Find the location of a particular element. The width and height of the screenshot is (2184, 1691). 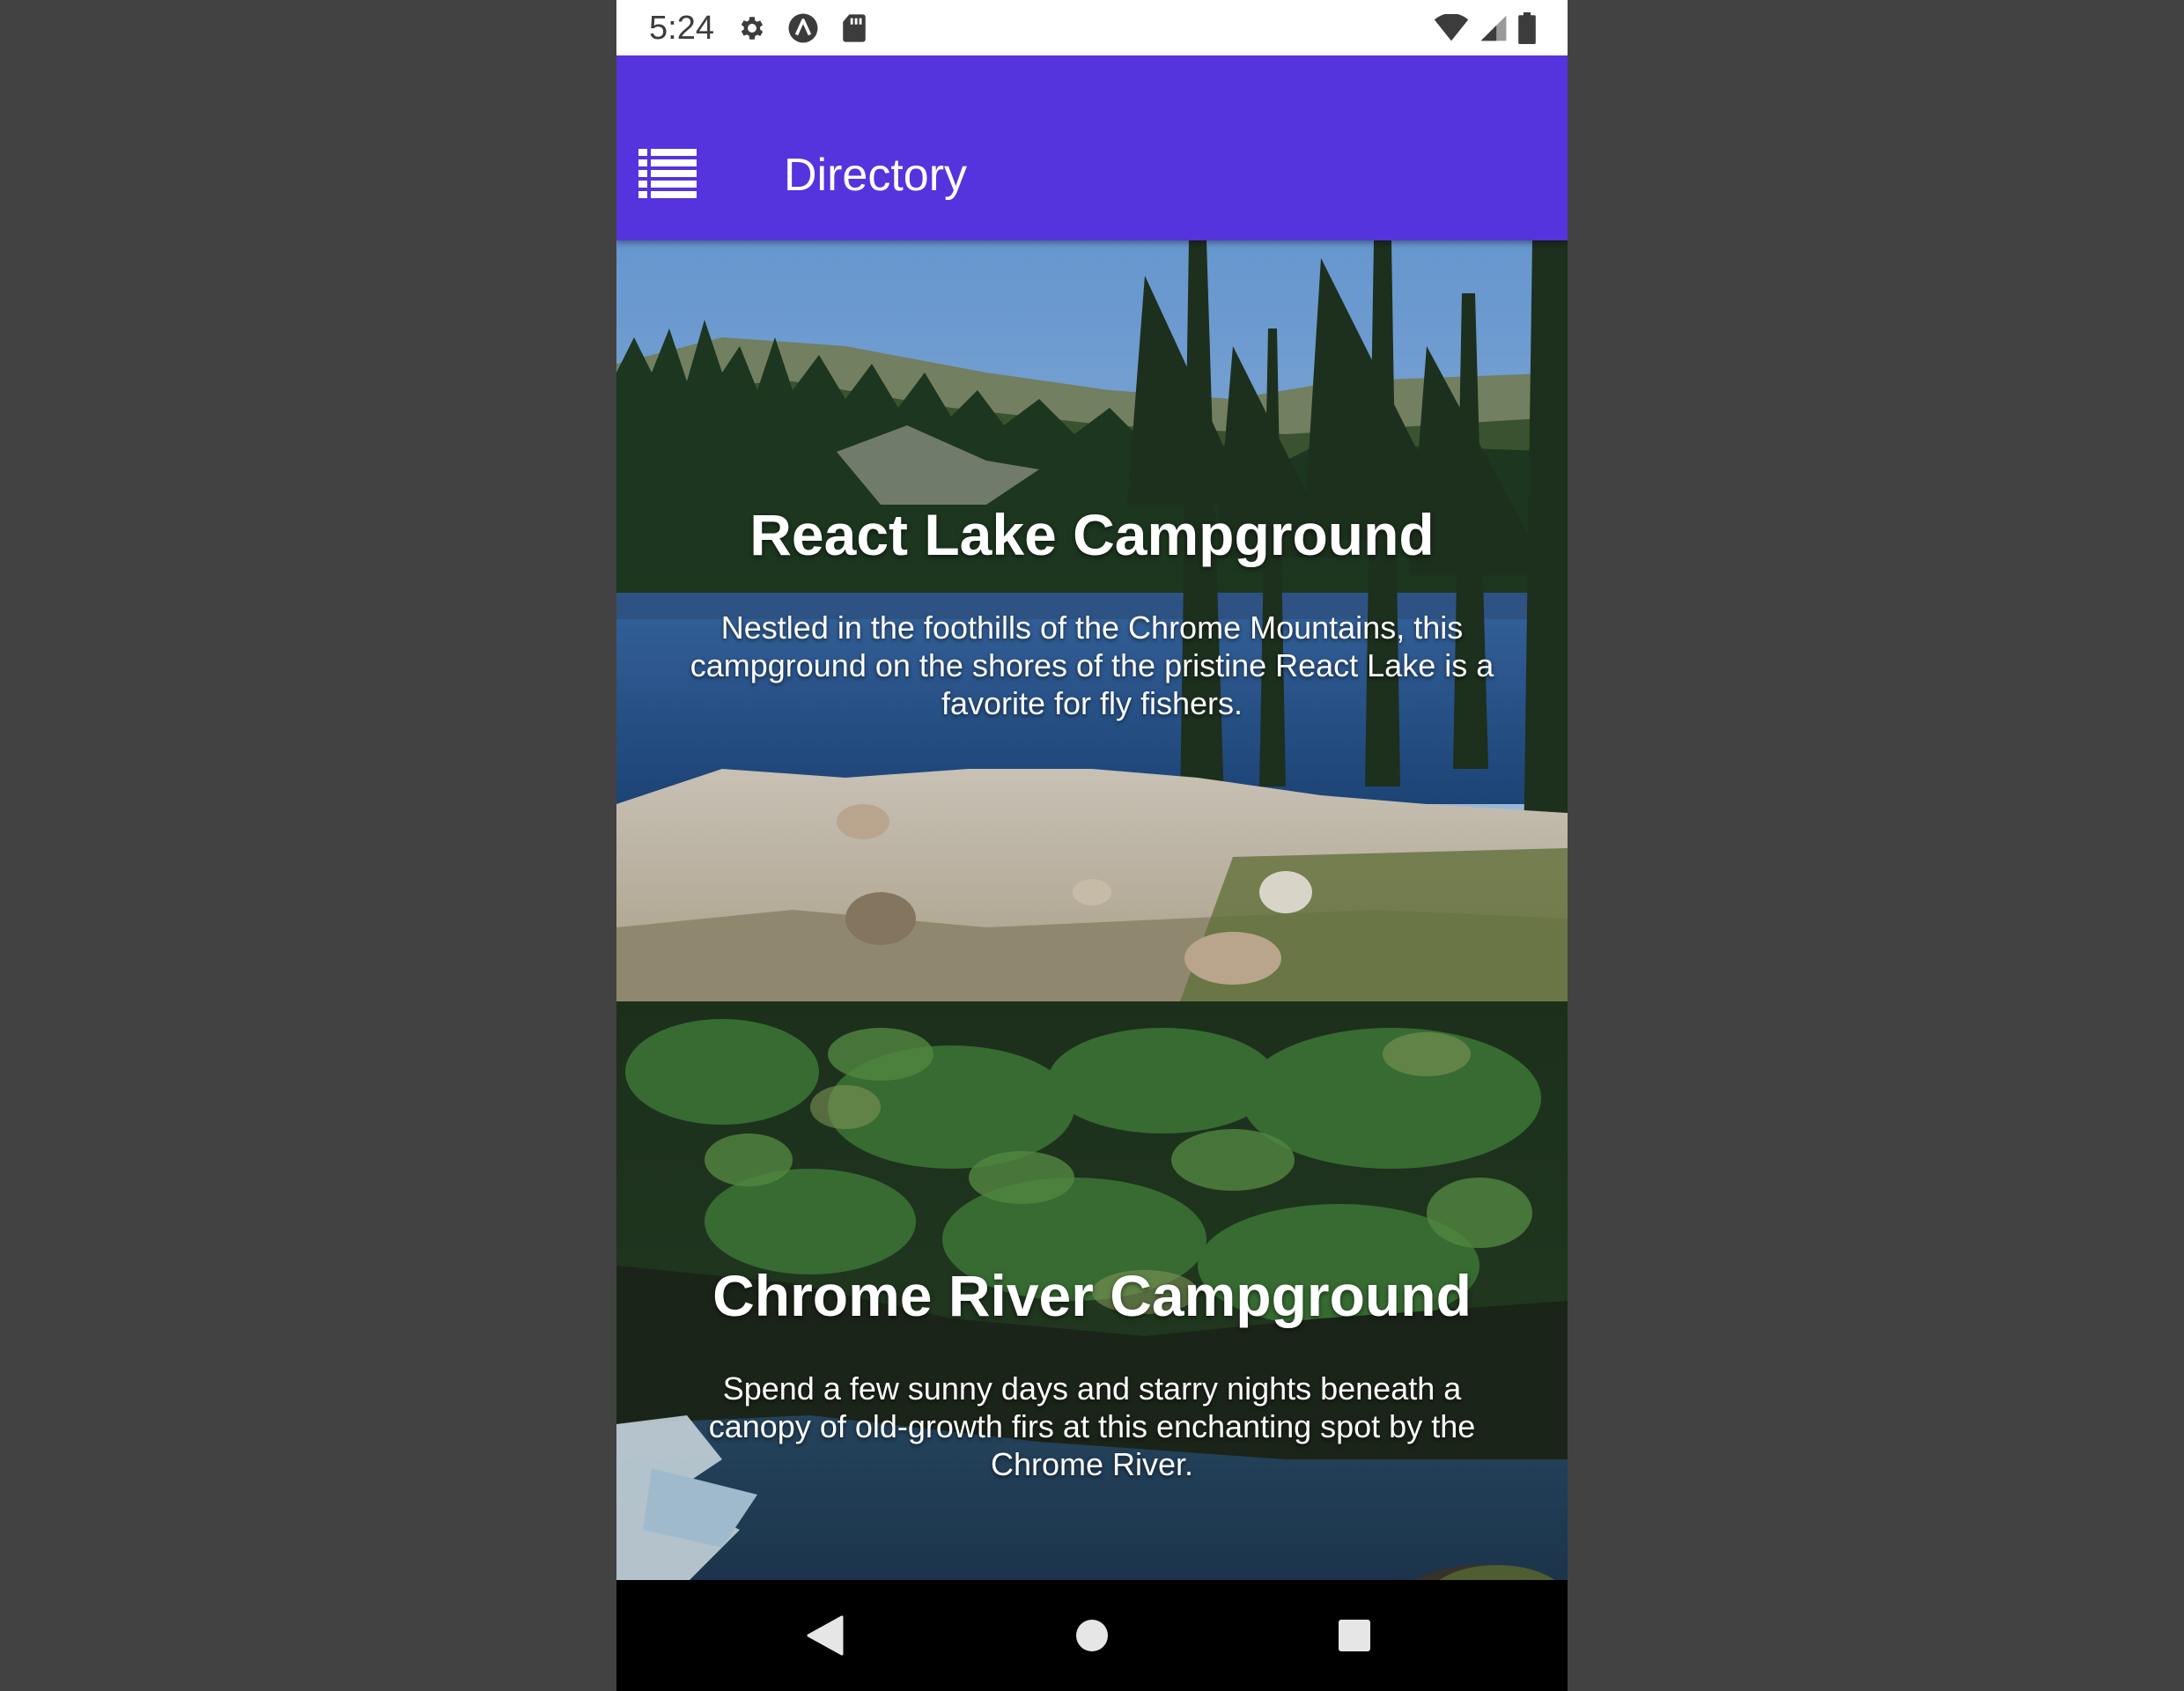

back-icon is located at coordinates (826, 1635).